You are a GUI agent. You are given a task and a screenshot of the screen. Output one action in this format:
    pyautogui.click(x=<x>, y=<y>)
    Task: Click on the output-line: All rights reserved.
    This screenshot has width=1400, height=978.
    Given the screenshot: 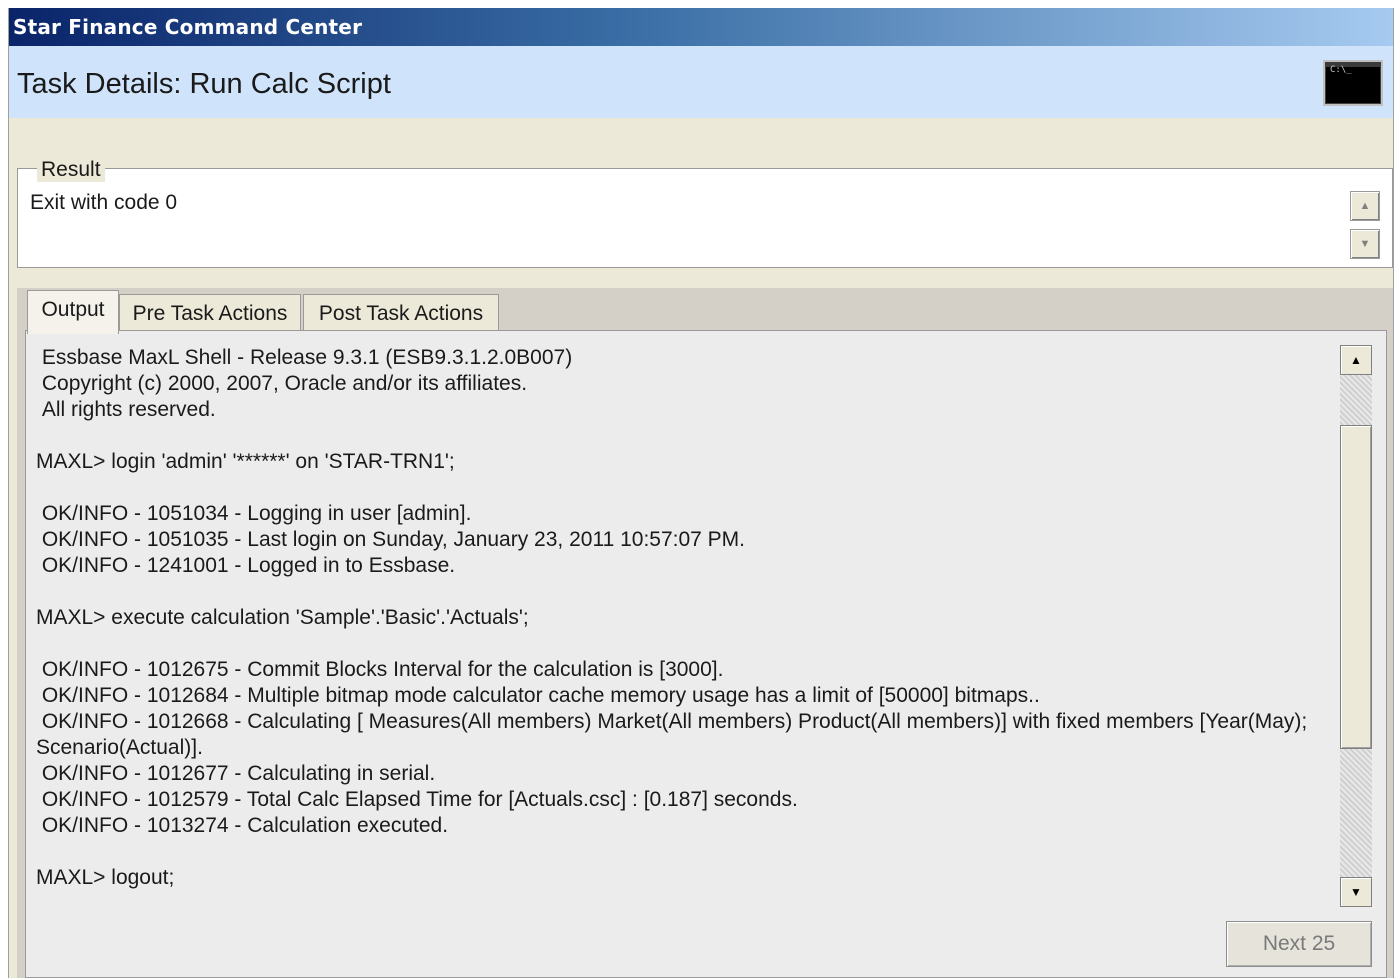 What is the action you would take?
    pyautogui.click(x=126, y=409)
    